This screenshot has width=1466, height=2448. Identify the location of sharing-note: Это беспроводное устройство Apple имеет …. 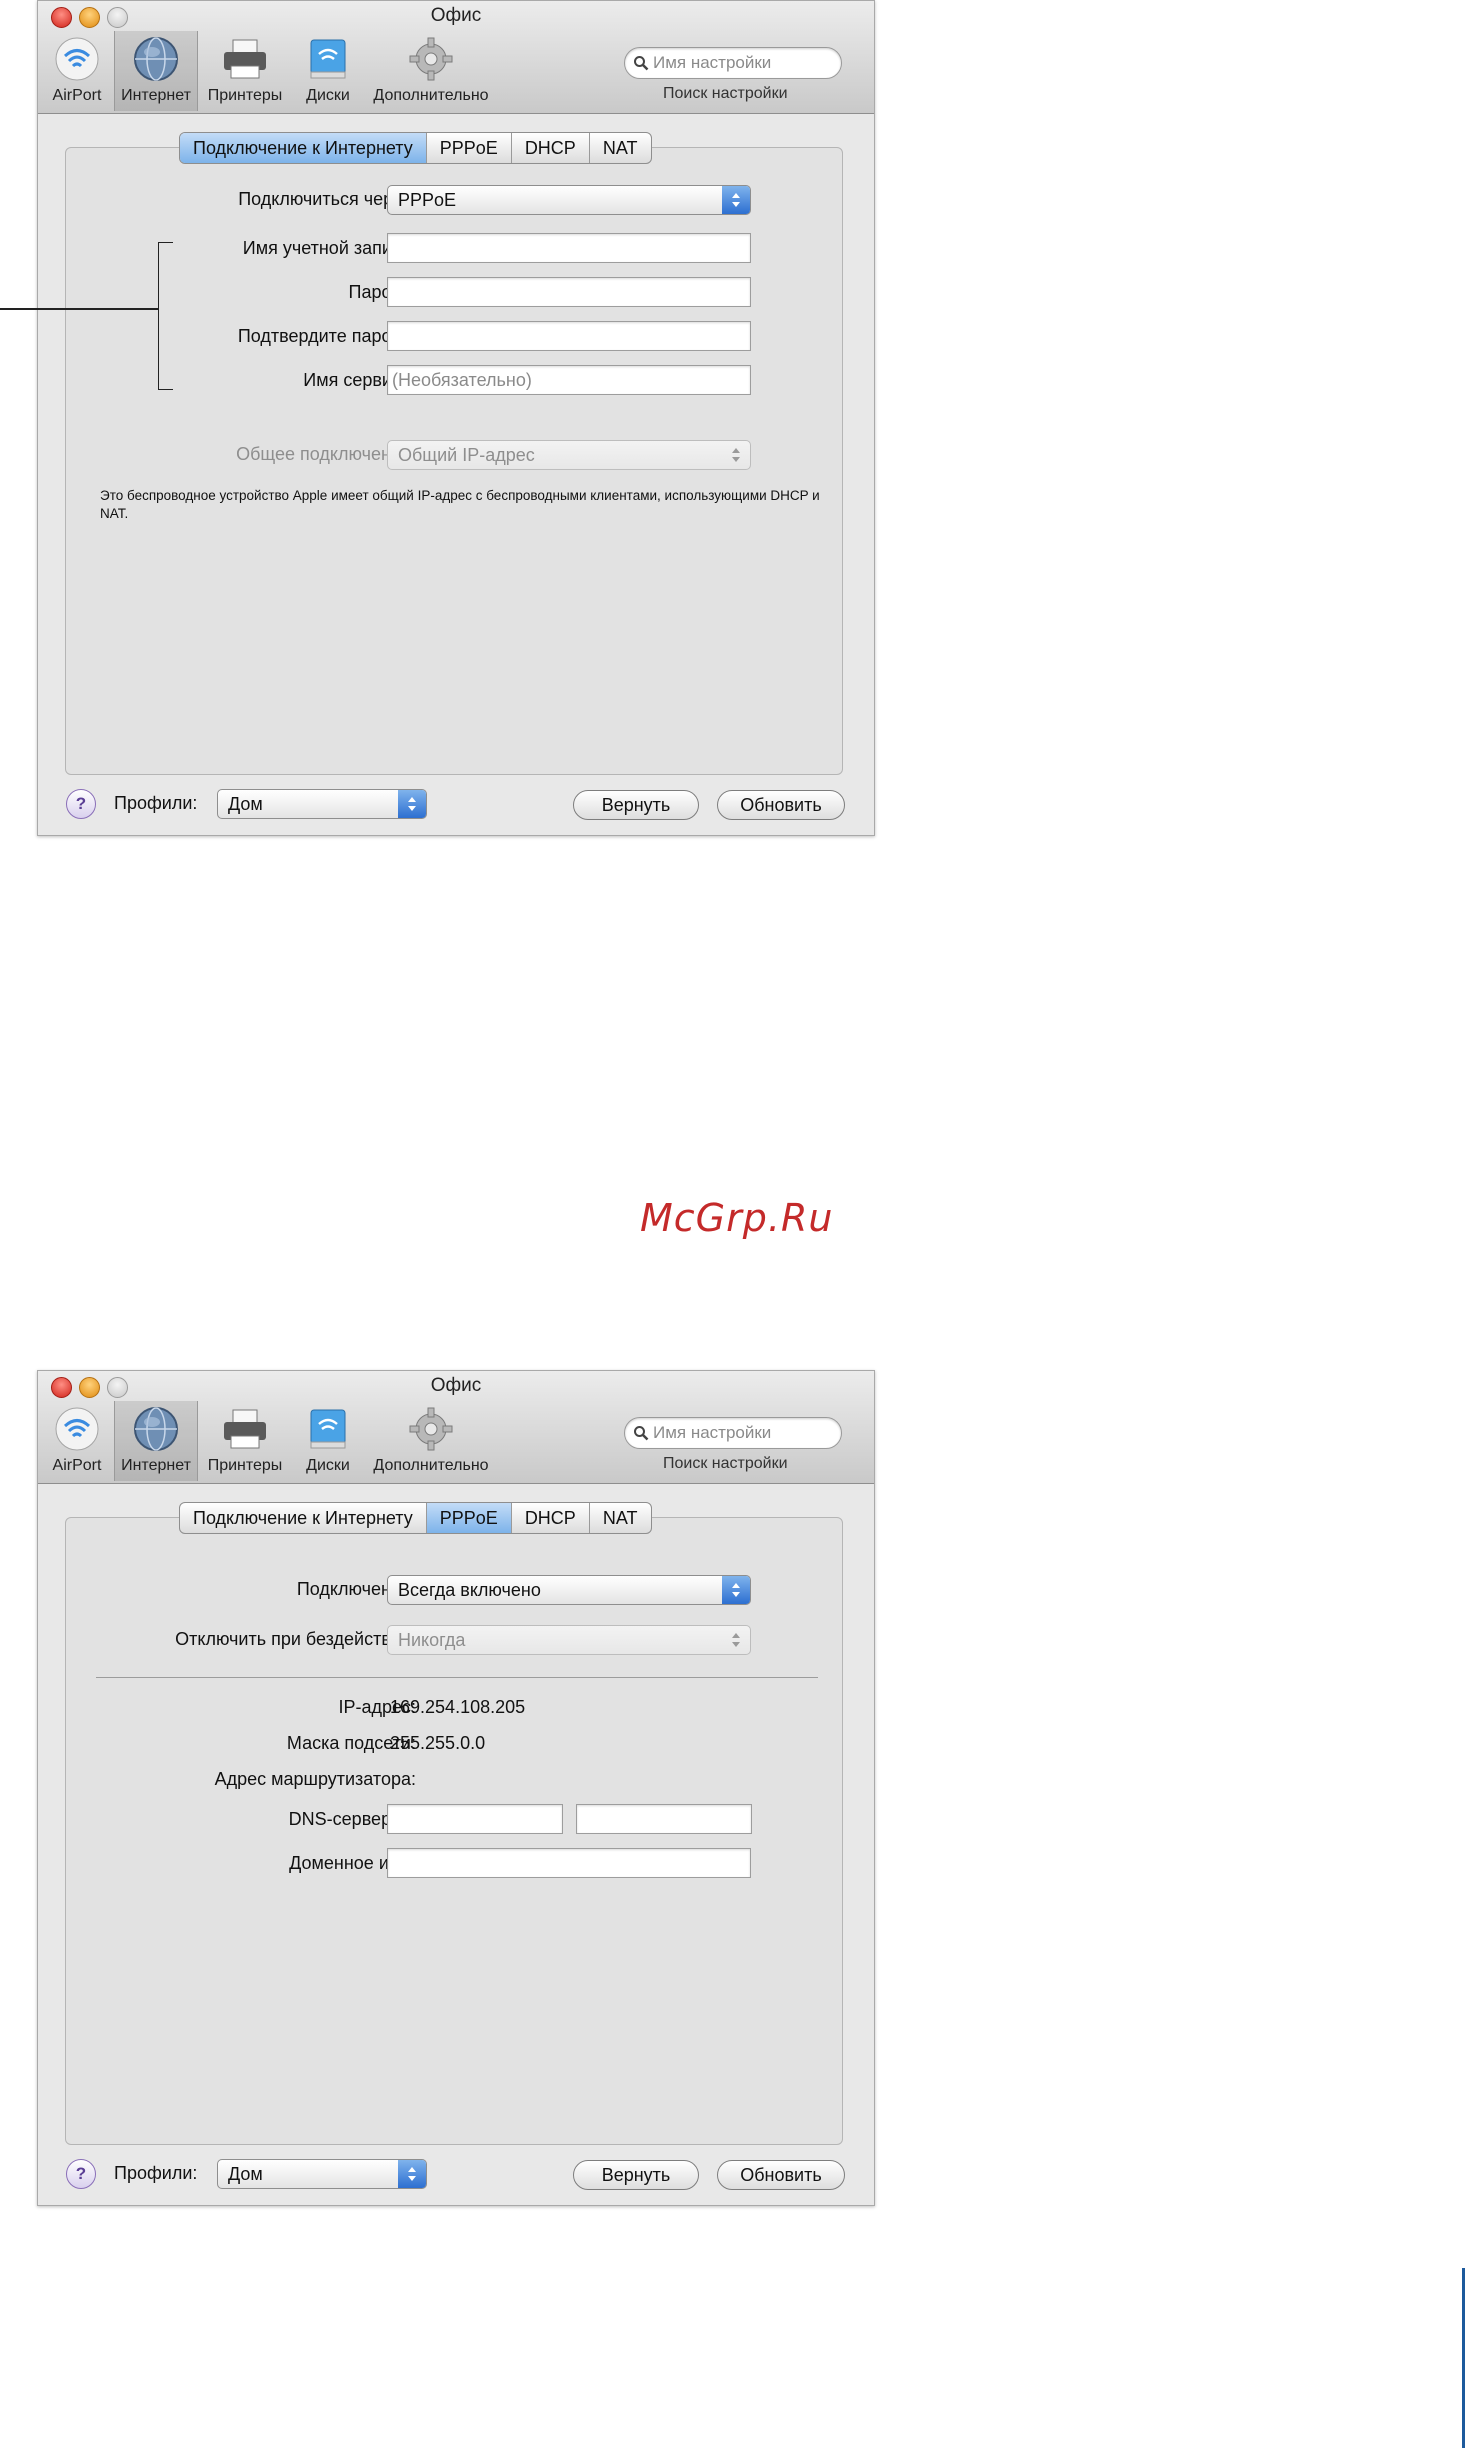
(460, 504).